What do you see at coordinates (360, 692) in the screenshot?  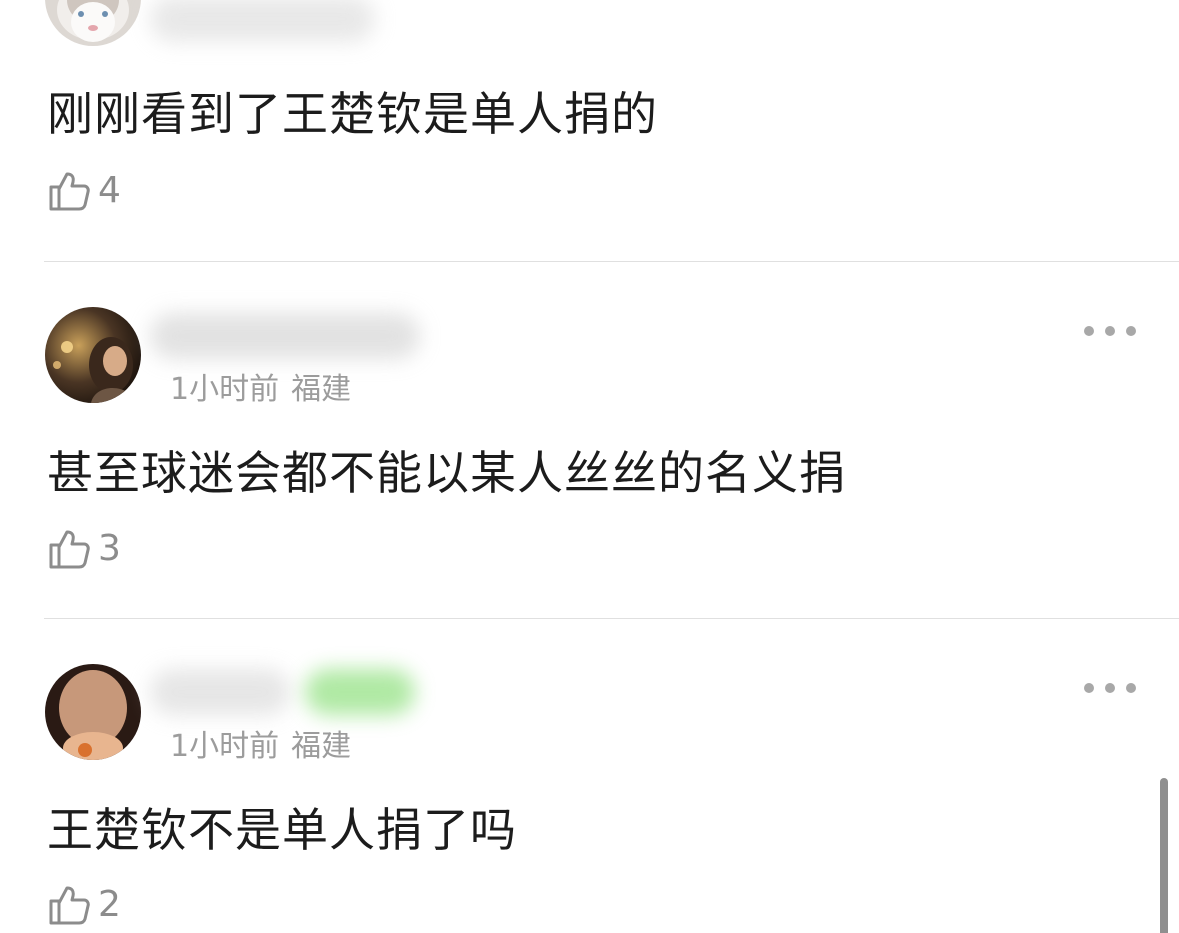 I see `blurred-badge` at bounding box center [360, 692].